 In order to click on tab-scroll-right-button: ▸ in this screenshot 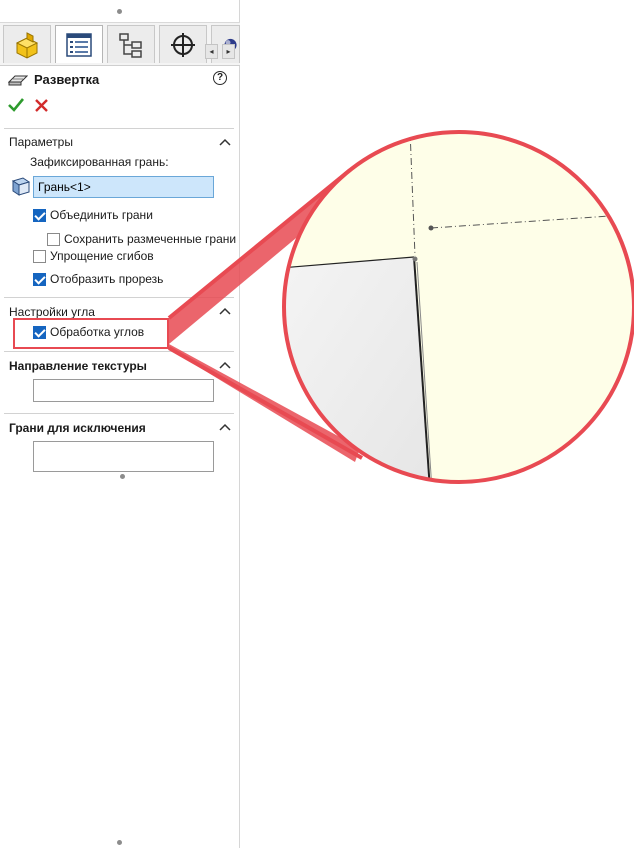, I will do `click(228, 51)`.